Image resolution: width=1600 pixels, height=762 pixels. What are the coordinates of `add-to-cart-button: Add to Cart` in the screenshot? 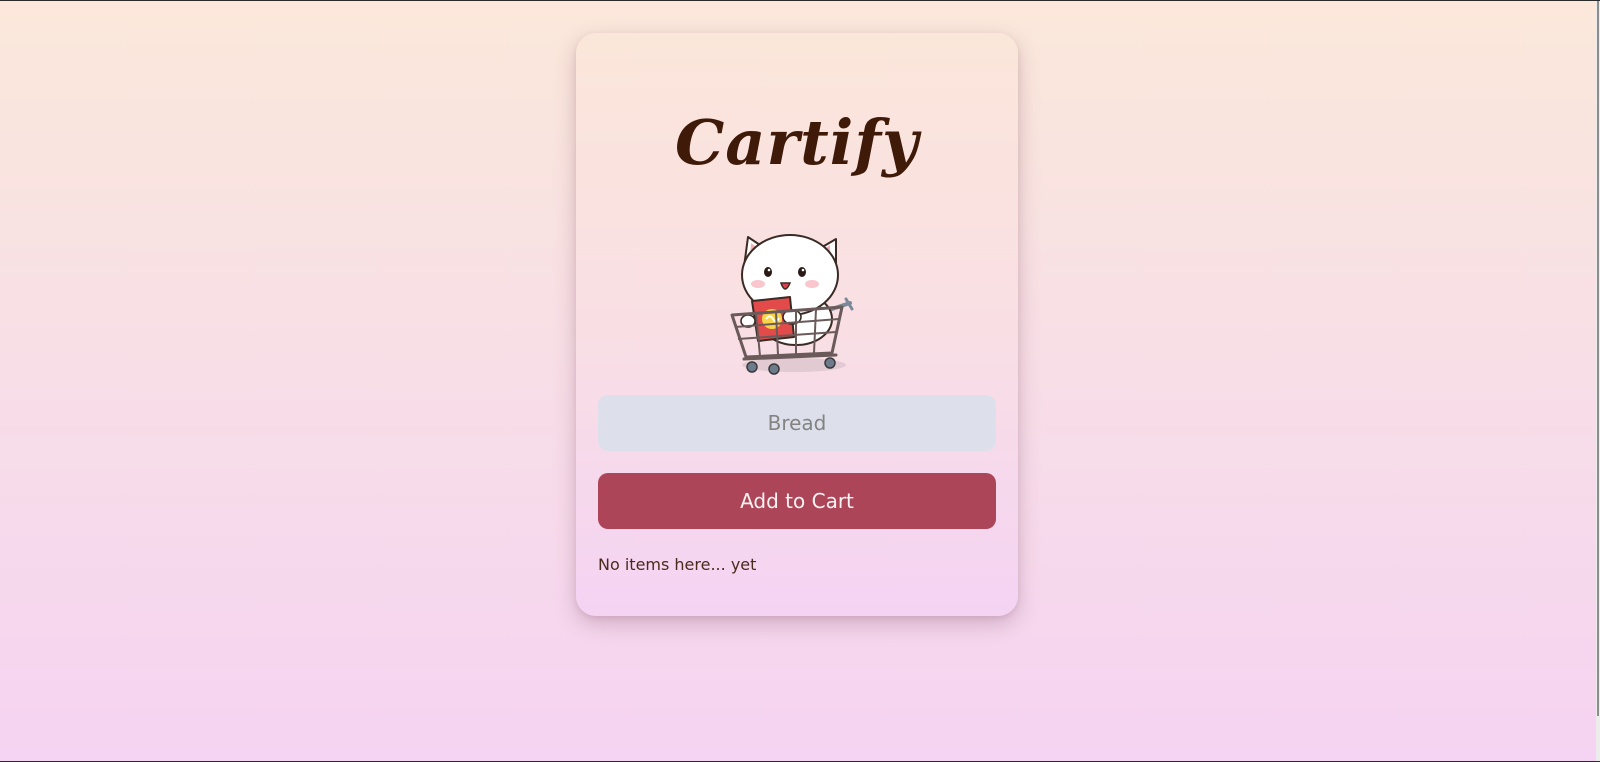 It's located at (797, 501).